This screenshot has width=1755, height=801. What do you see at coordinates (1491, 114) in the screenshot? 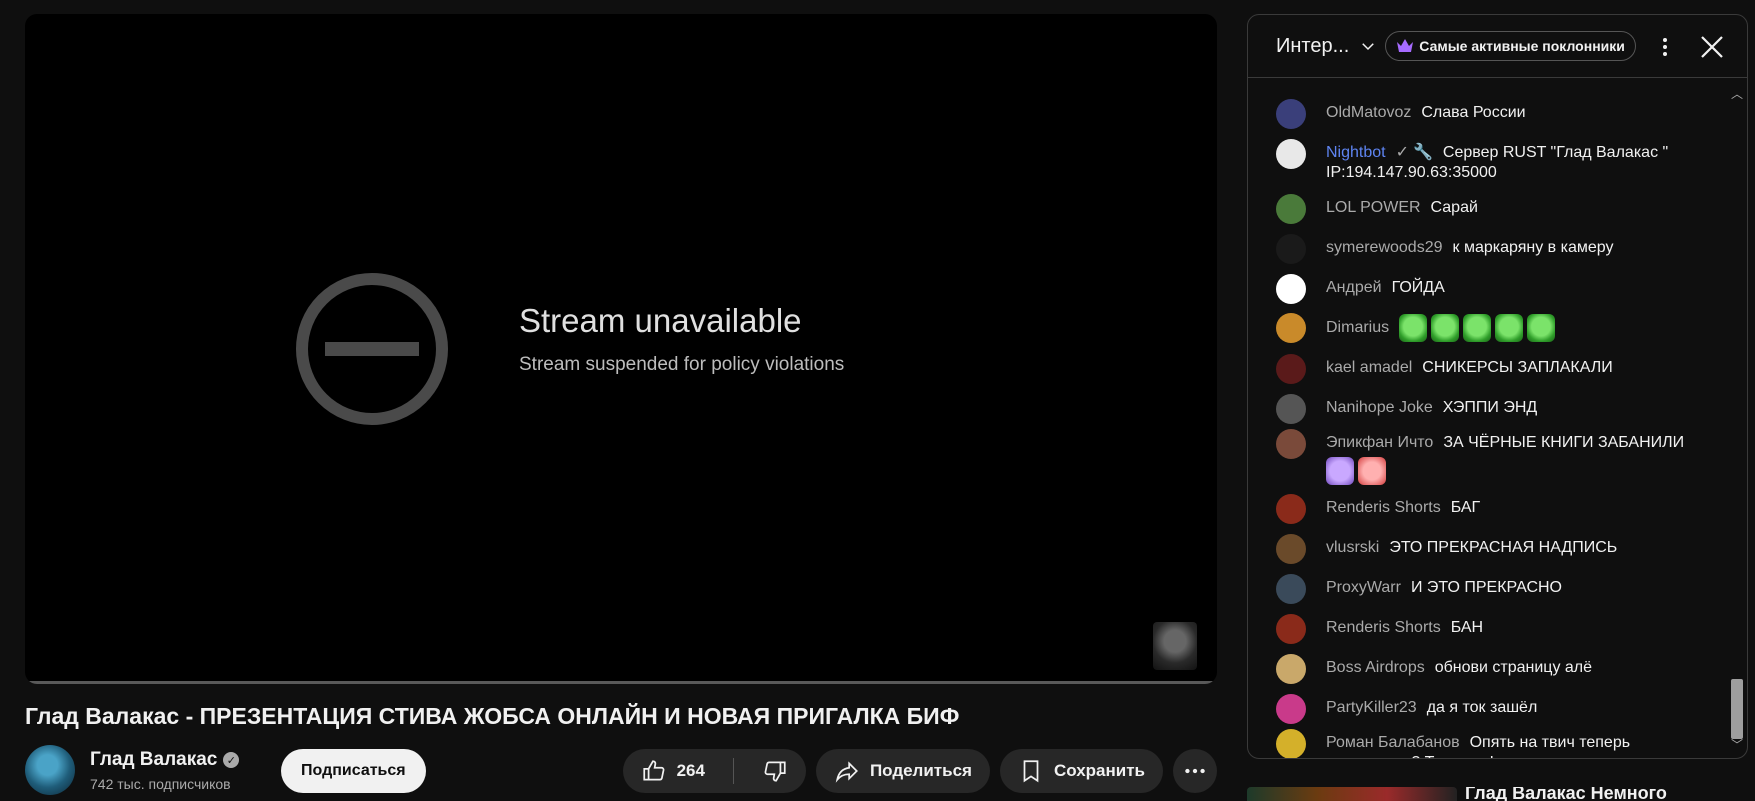
I see `chat-message: OldMatovoz Слава России` at bounding box center [1491, 114].